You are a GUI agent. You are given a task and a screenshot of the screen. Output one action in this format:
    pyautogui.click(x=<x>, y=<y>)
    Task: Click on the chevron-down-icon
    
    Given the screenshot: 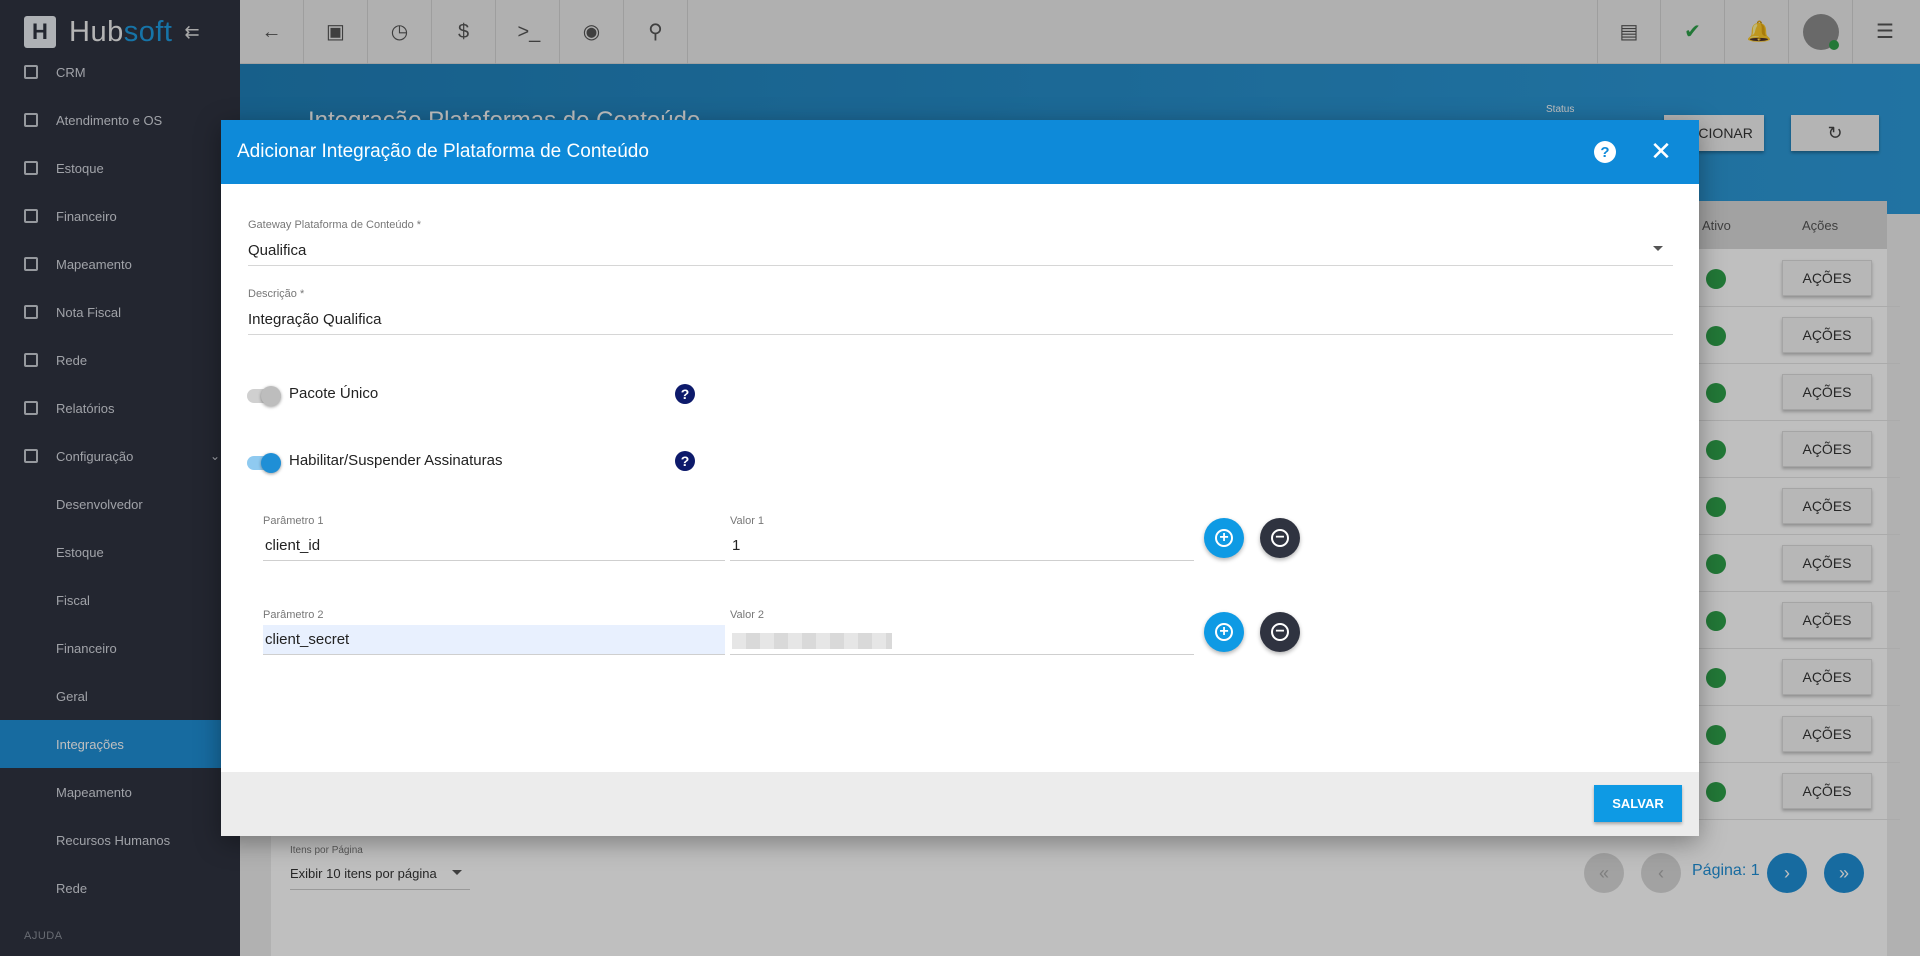 What is the action you would take?
    pyautogui.click(x=1658, y=248)
    